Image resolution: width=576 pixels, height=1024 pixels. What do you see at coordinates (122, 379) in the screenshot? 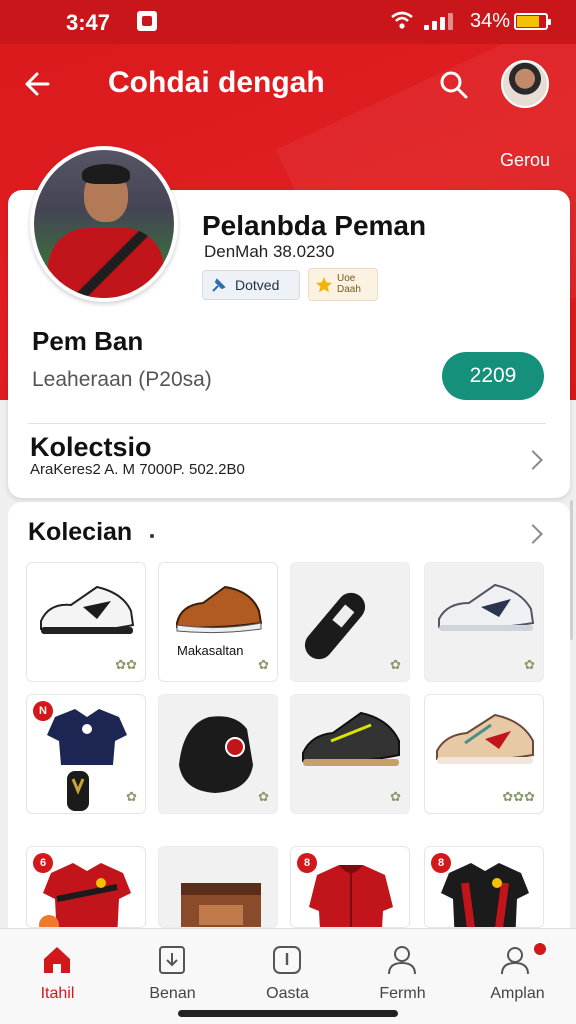
I see `profile-section-subtitle: Leaheraan (P20sa)` at bounding box center [122, 379].